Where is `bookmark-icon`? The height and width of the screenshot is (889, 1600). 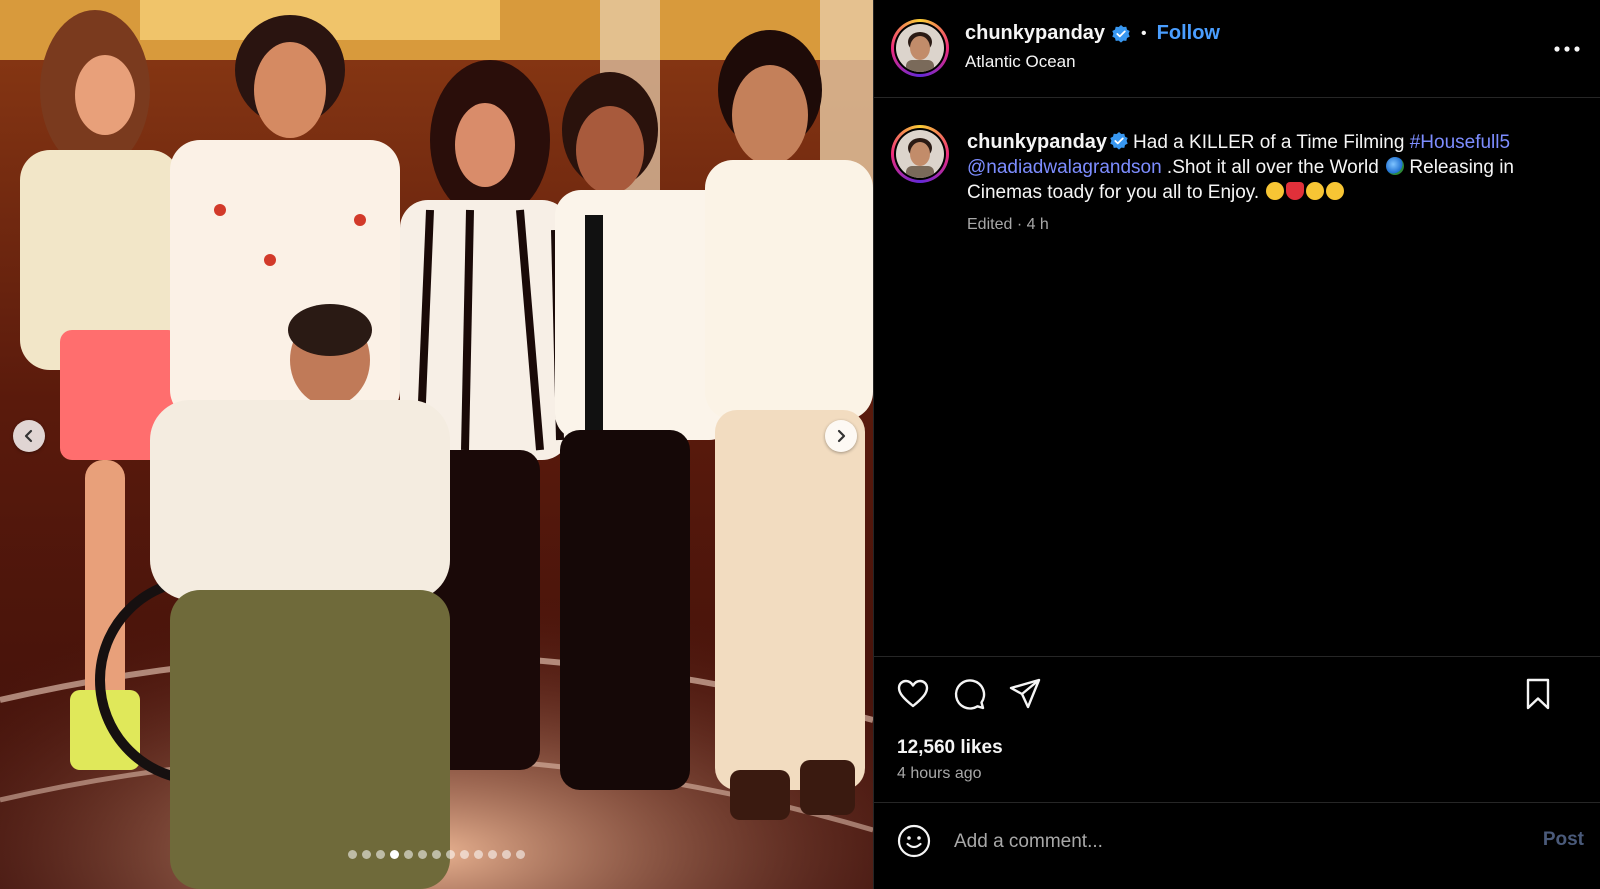 bookmark-icon is located at coordinates (1538, 694).